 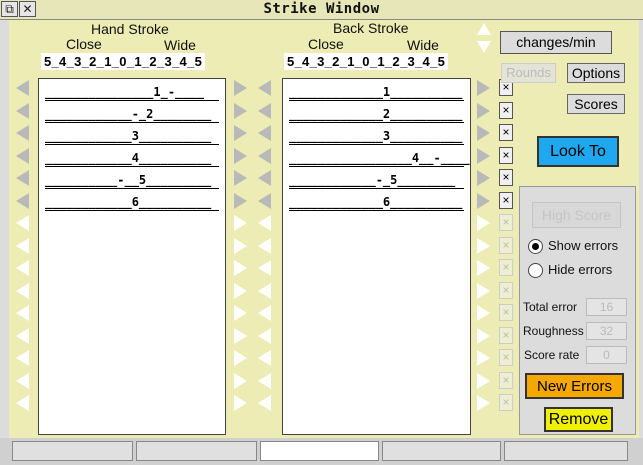 What do you see at coordinates (376, 115) in the screenshot?
I see `back-row-2: _____________2__________` at bounding box center [376, 115].